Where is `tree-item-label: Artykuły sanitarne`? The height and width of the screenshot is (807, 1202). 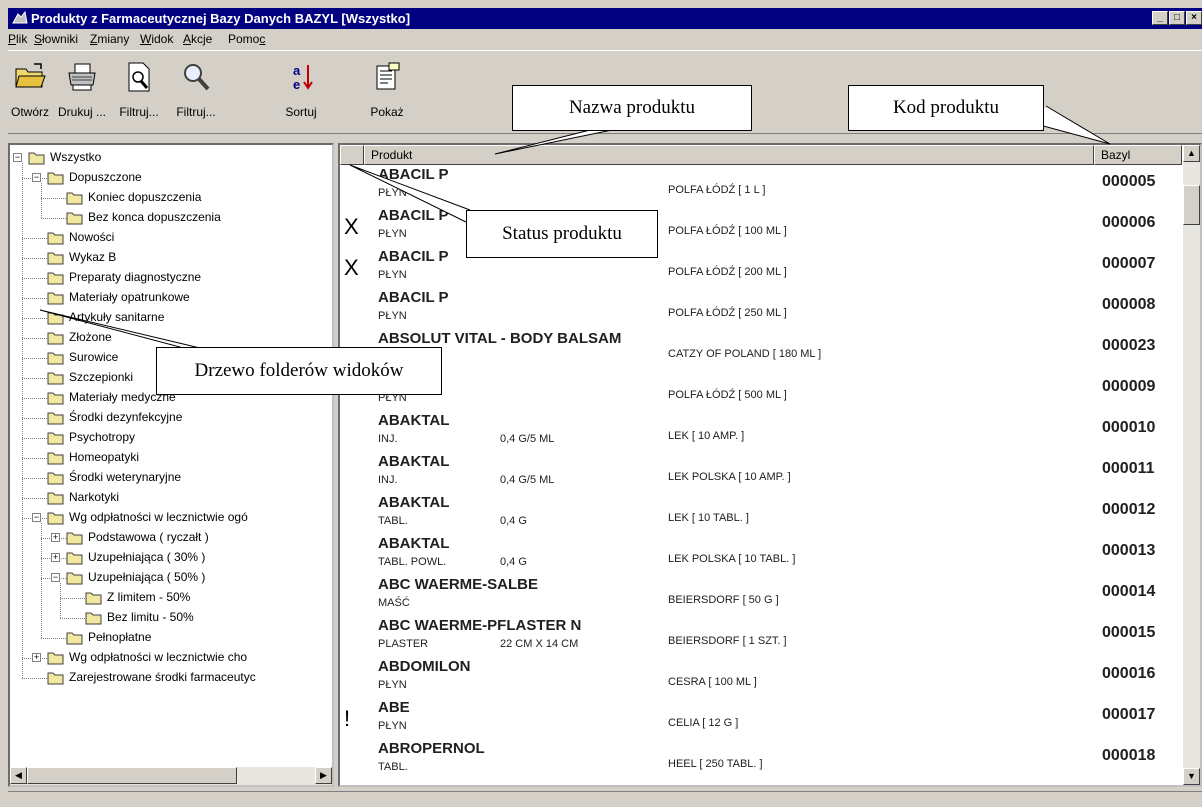
tree-item-label: Artykuły sanitarne is located at coordinates (117, 317).